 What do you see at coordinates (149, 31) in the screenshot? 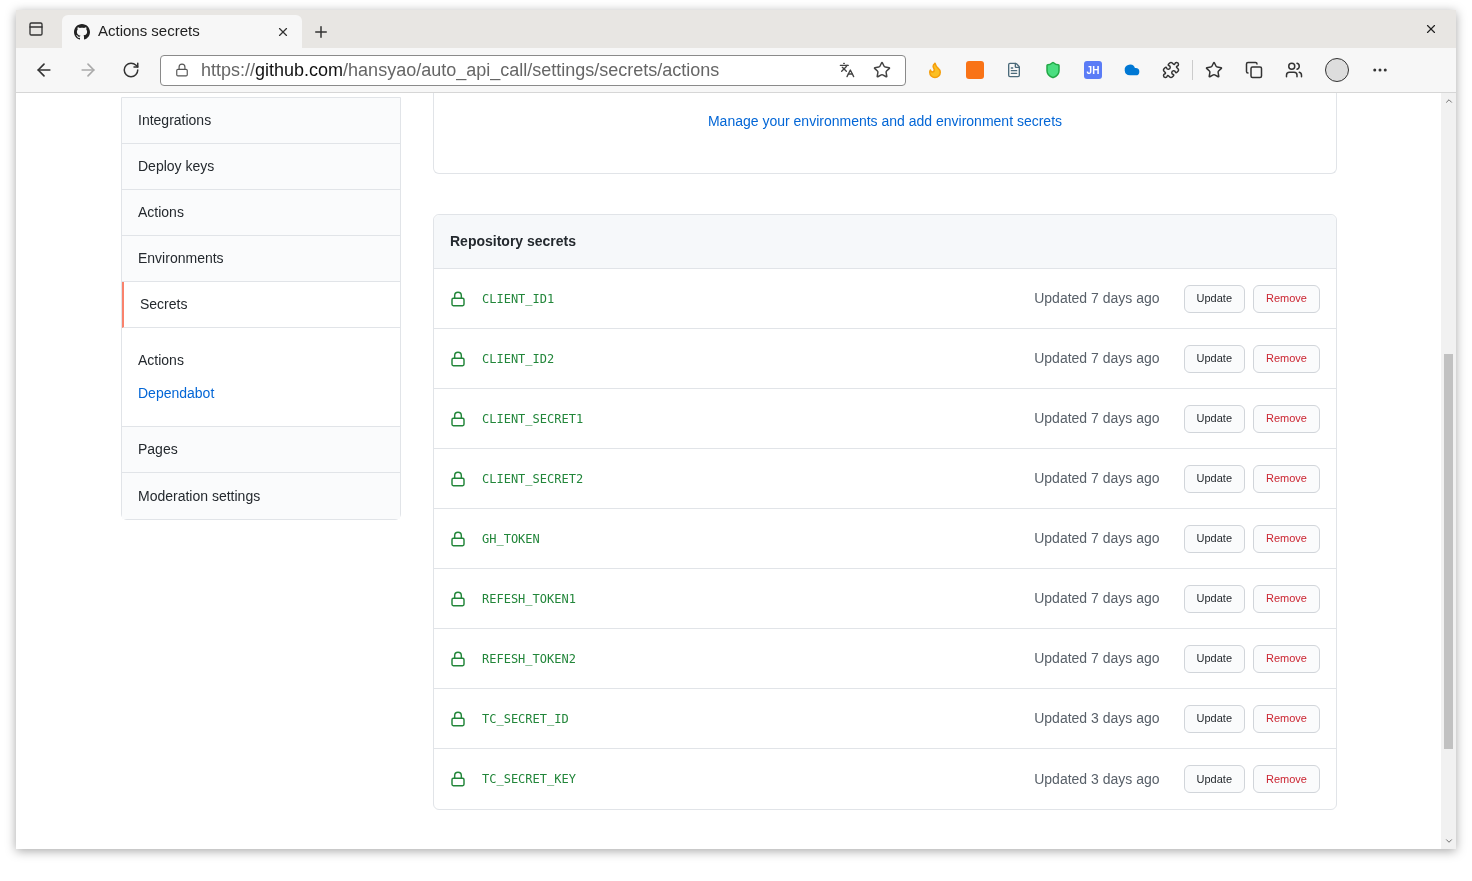
I see `tab-title: Actions secrets` at bounding box center [149, 31].